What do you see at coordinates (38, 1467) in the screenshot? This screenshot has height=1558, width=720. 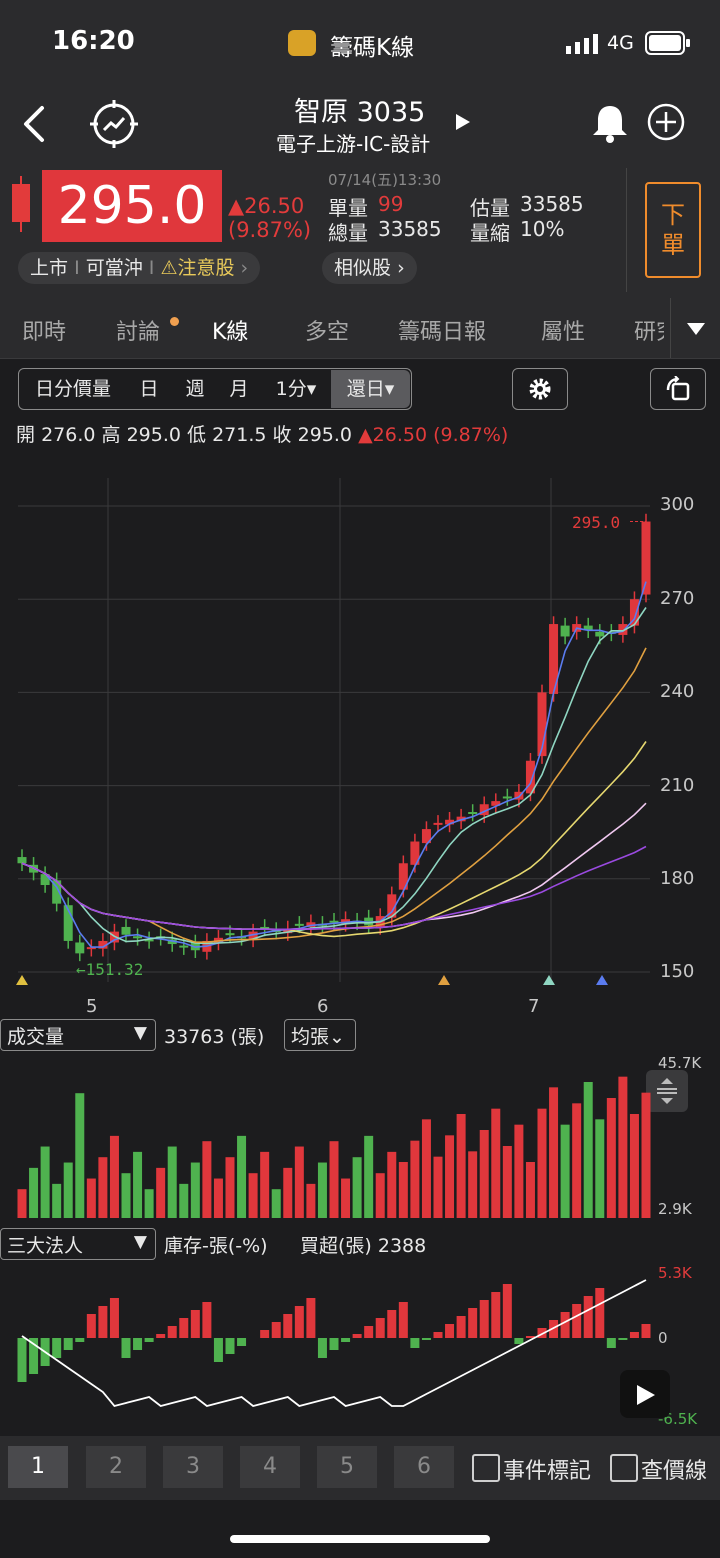 I see `chart-slot-1: 1` at bounding box center [38, 1467].